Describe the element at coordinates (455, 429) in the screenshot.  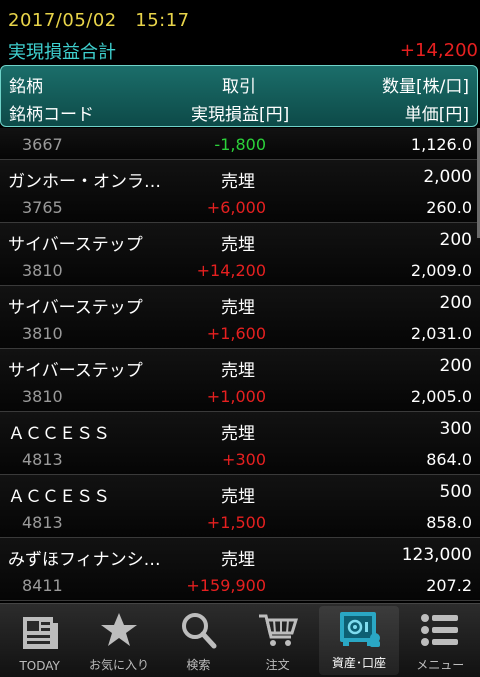
I see `quantity: 300` at that location.